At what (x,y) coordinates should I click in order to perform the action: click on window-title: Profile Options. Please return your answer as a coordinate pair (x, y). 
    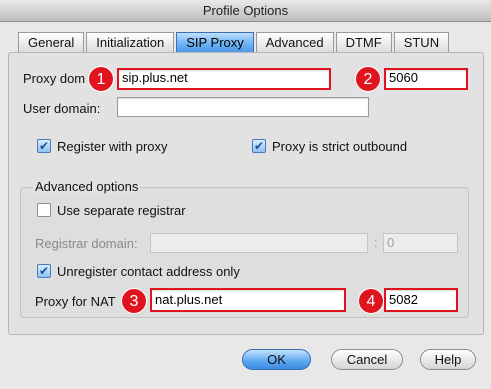
    Looking at the image, I should click on (245, 11).